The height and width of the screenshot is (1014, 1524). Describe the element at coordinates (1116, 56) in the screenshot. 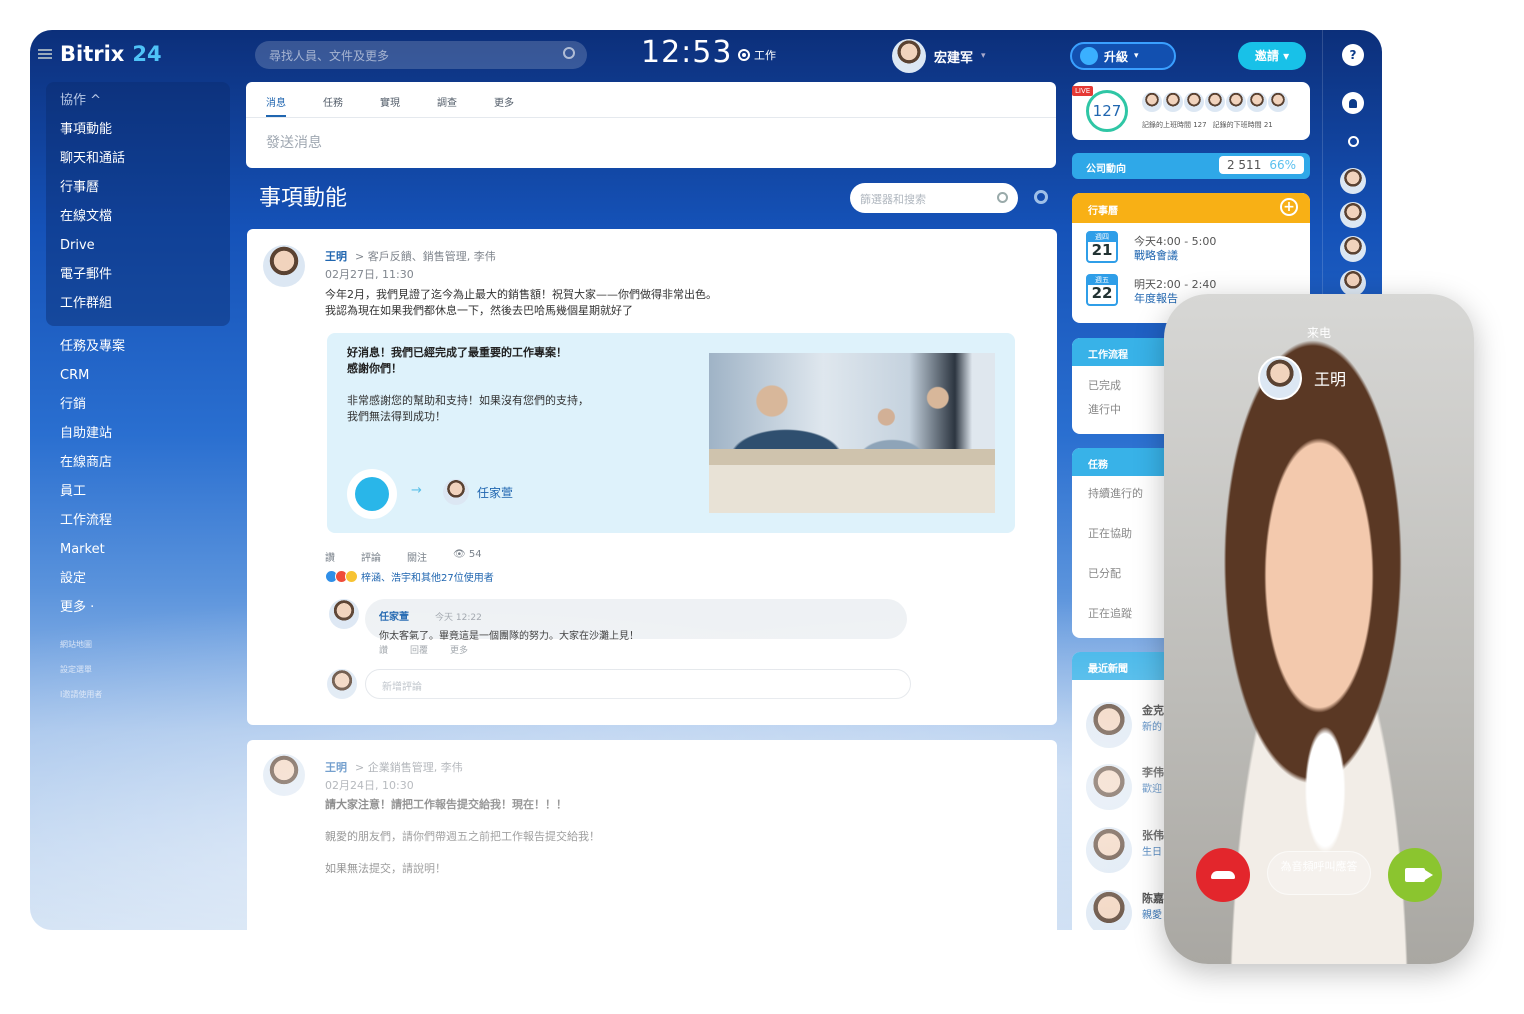

I see `upgrade-label: 升級` at that location.